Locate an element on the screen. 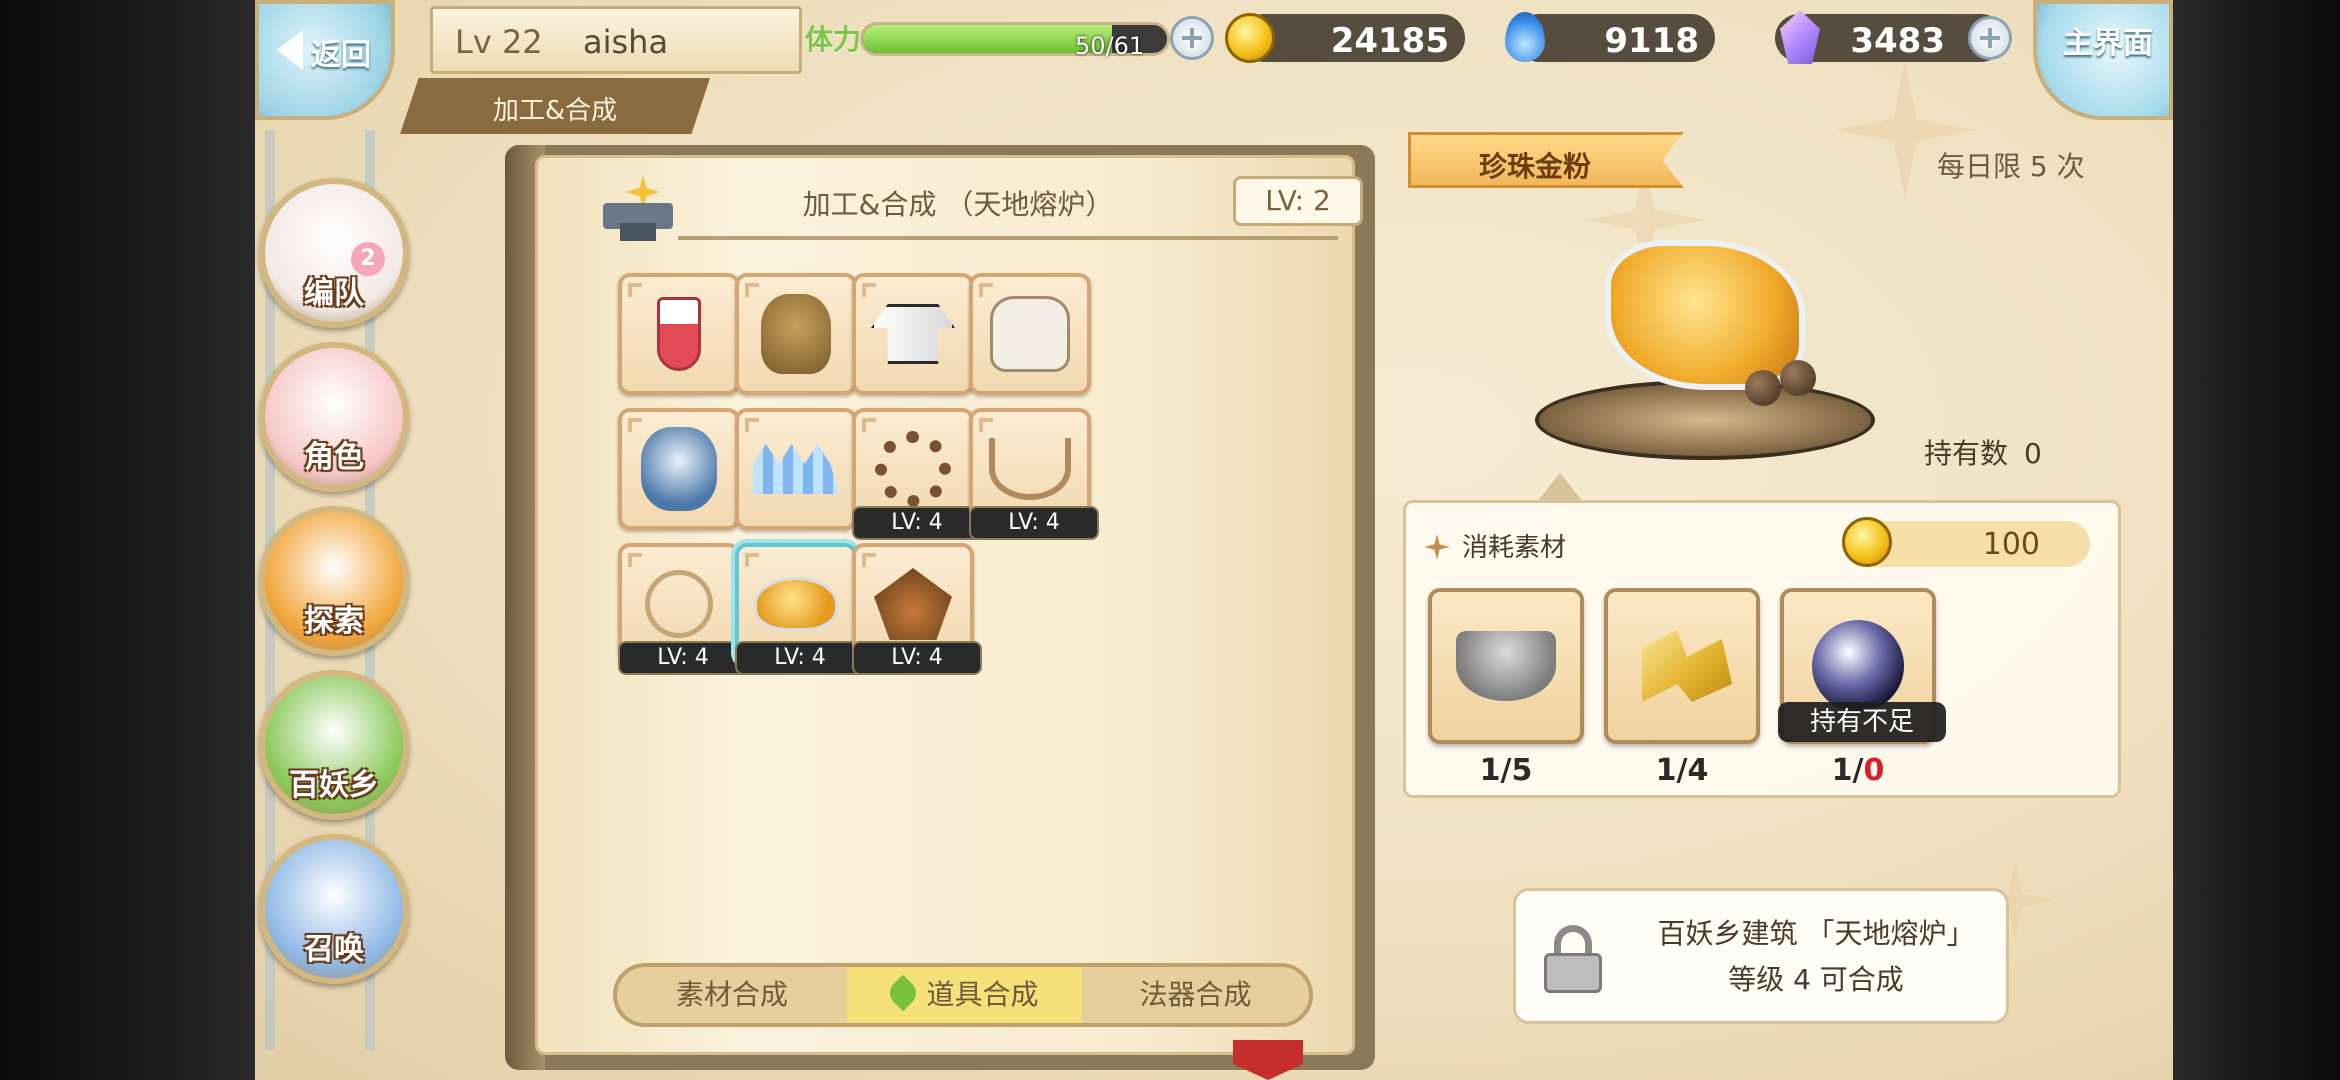 The height and width of the screenshot is (1080, 2340). materials-panel: 消耗素材 100 1/5 1/4 持有不足 1/0 is located at coordinates (1762, 635).